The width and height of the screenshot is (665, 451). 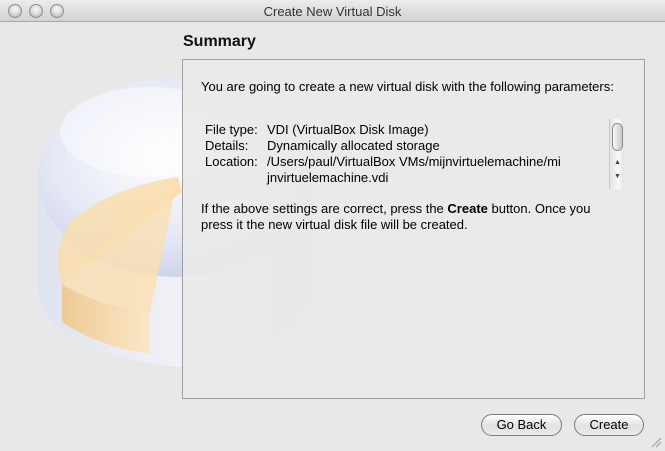 I want to click on window-title: Create New Virtual Disk, so click(x=332, y=11).